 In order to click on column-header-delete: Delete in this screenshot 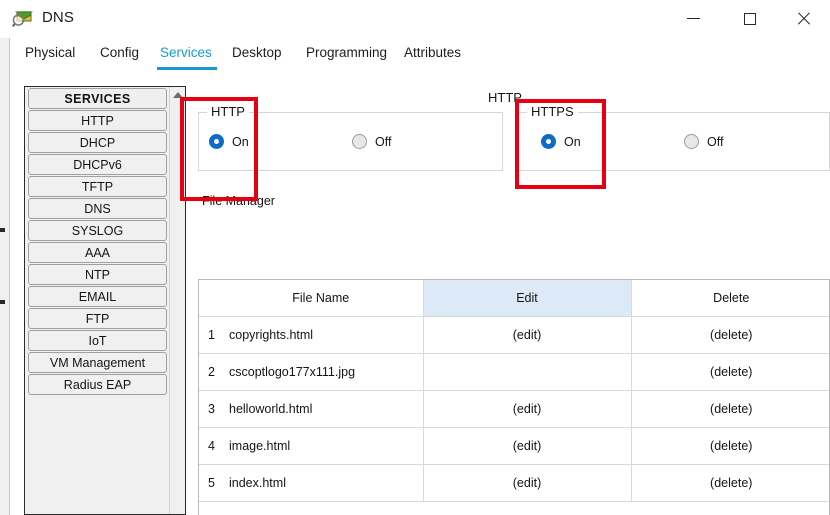, I will do `click(730, 298)`.